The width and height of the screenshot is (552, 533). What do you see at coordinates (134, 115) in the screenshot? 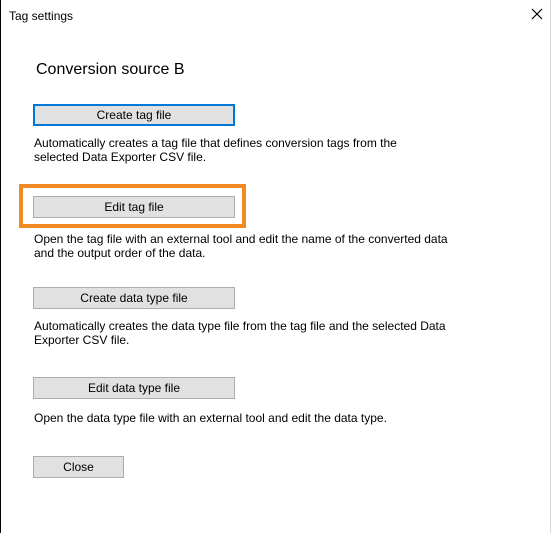
I see `create-tag-file-button: Create tag file` at bounding box center [134, 115].